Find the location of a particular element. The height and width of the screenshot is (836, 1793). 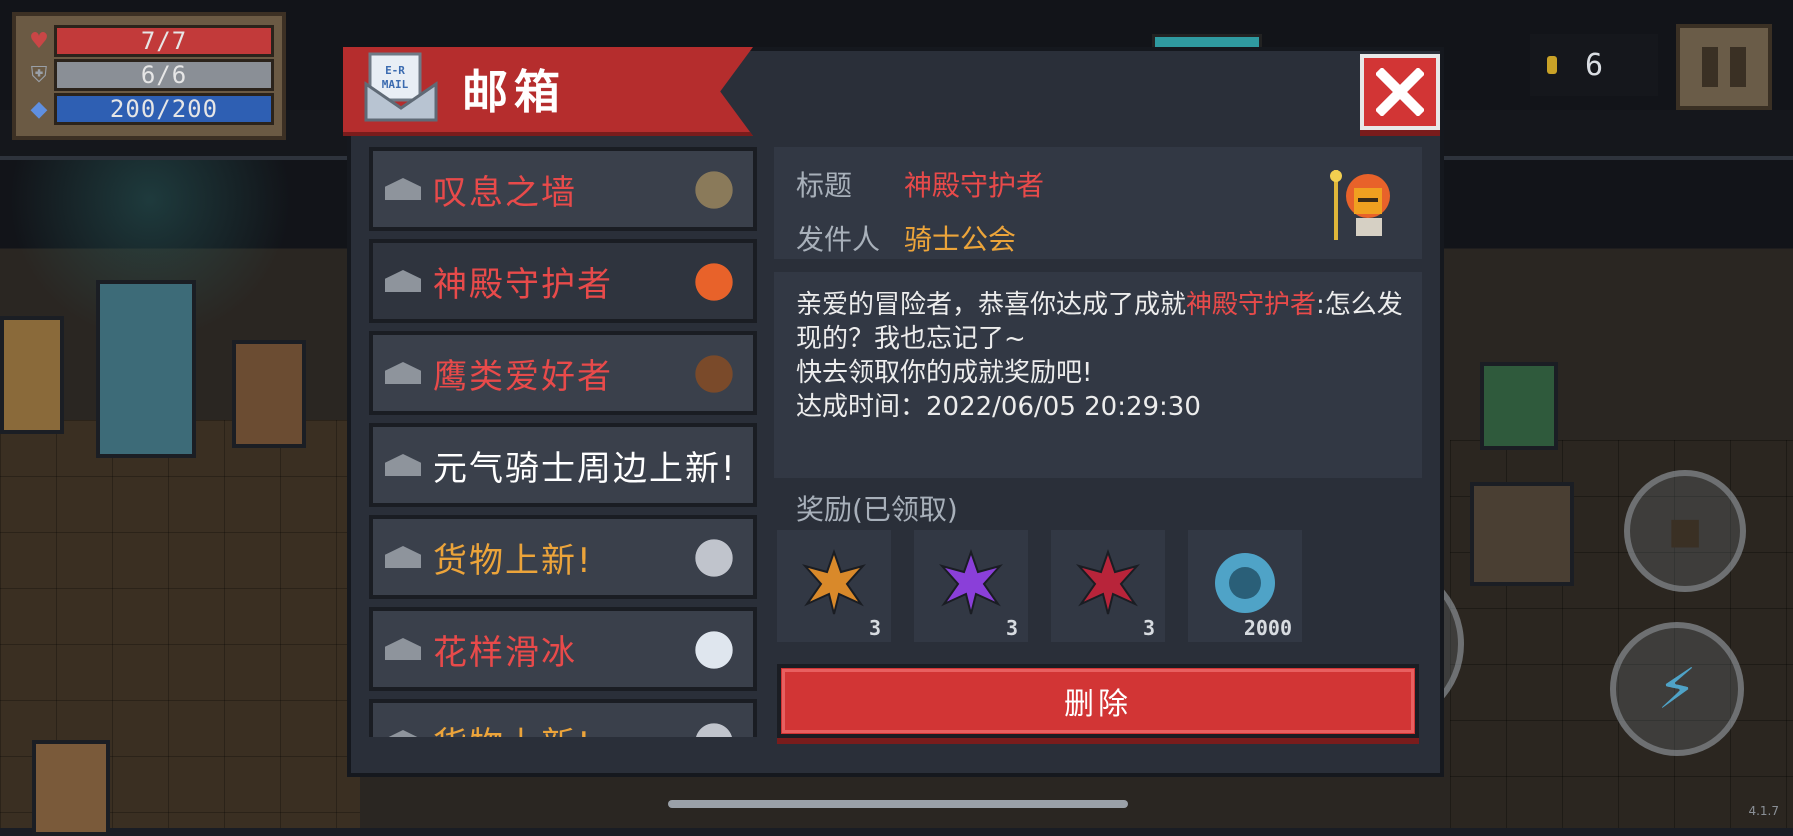

coin-count: 6 is located at coordinates (1594, 65).